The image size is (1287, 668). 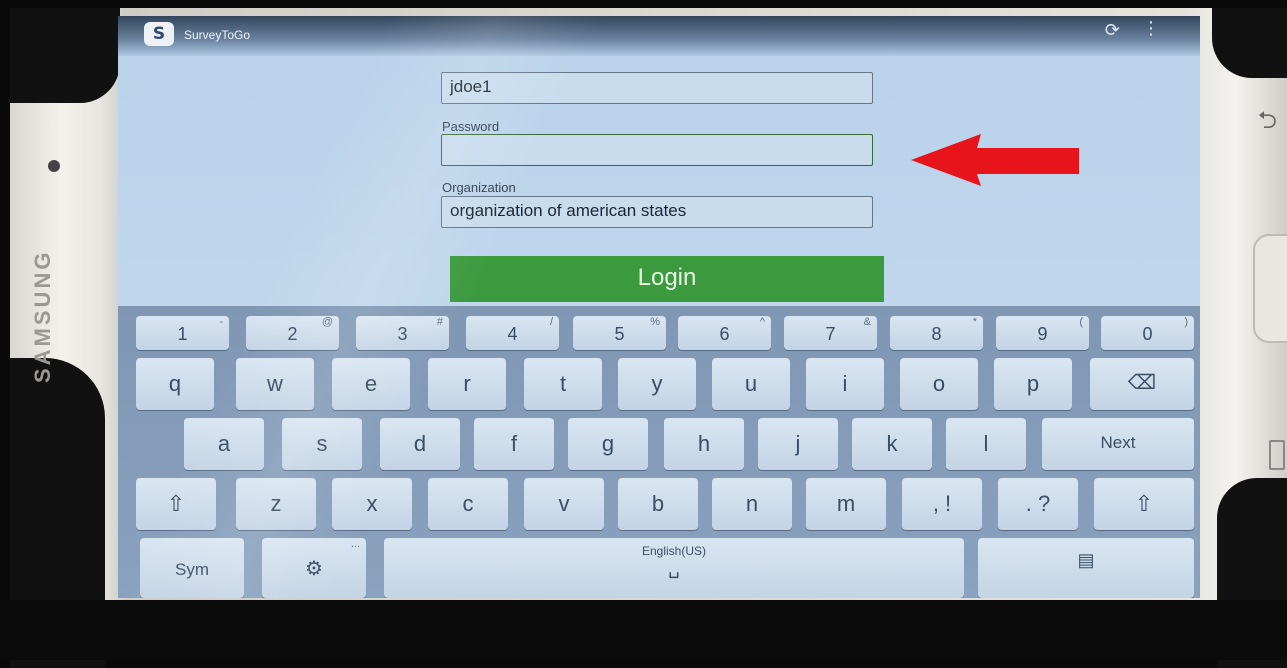 I want to click on key-r: r, so click(x=467, y=384).